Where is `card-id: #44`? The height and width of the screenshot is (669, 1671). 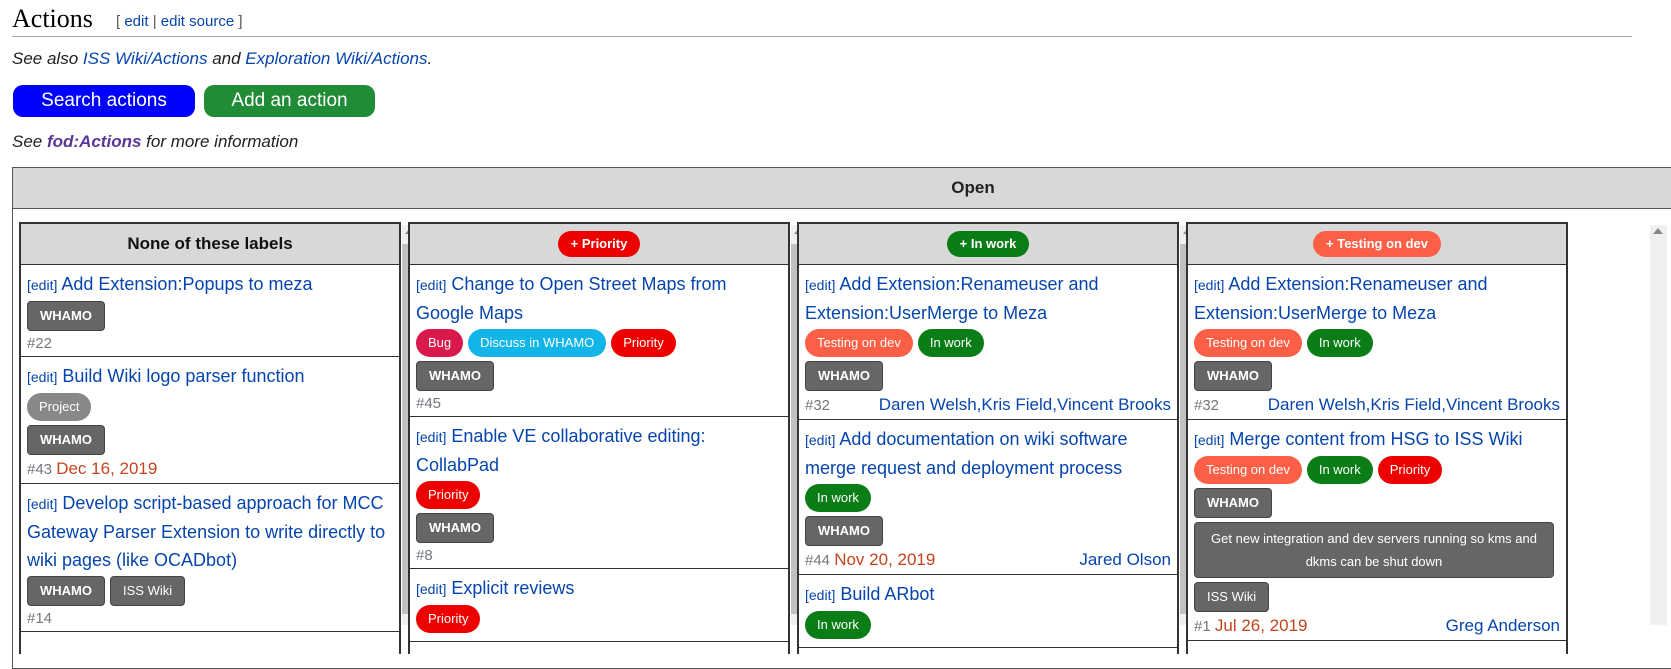 card-id: #44 is located at coordinates (818, 560).